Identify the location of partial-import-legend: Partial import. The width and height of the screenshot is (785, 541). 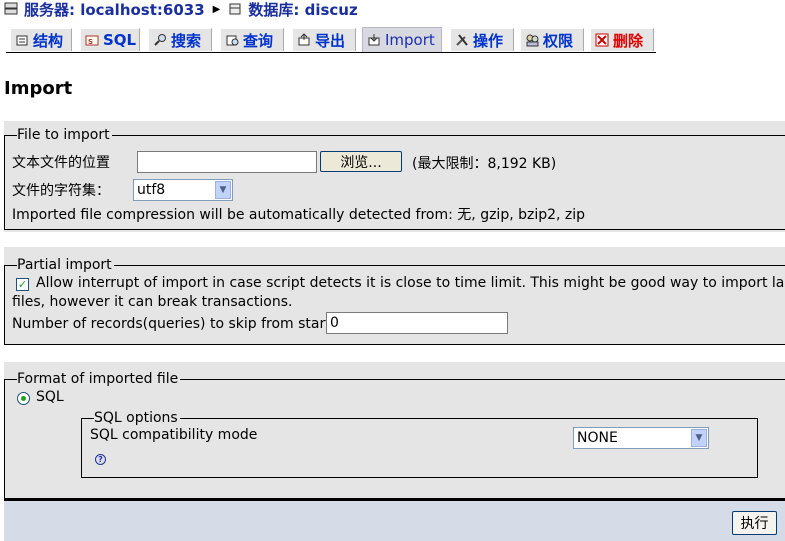
(64, 265).